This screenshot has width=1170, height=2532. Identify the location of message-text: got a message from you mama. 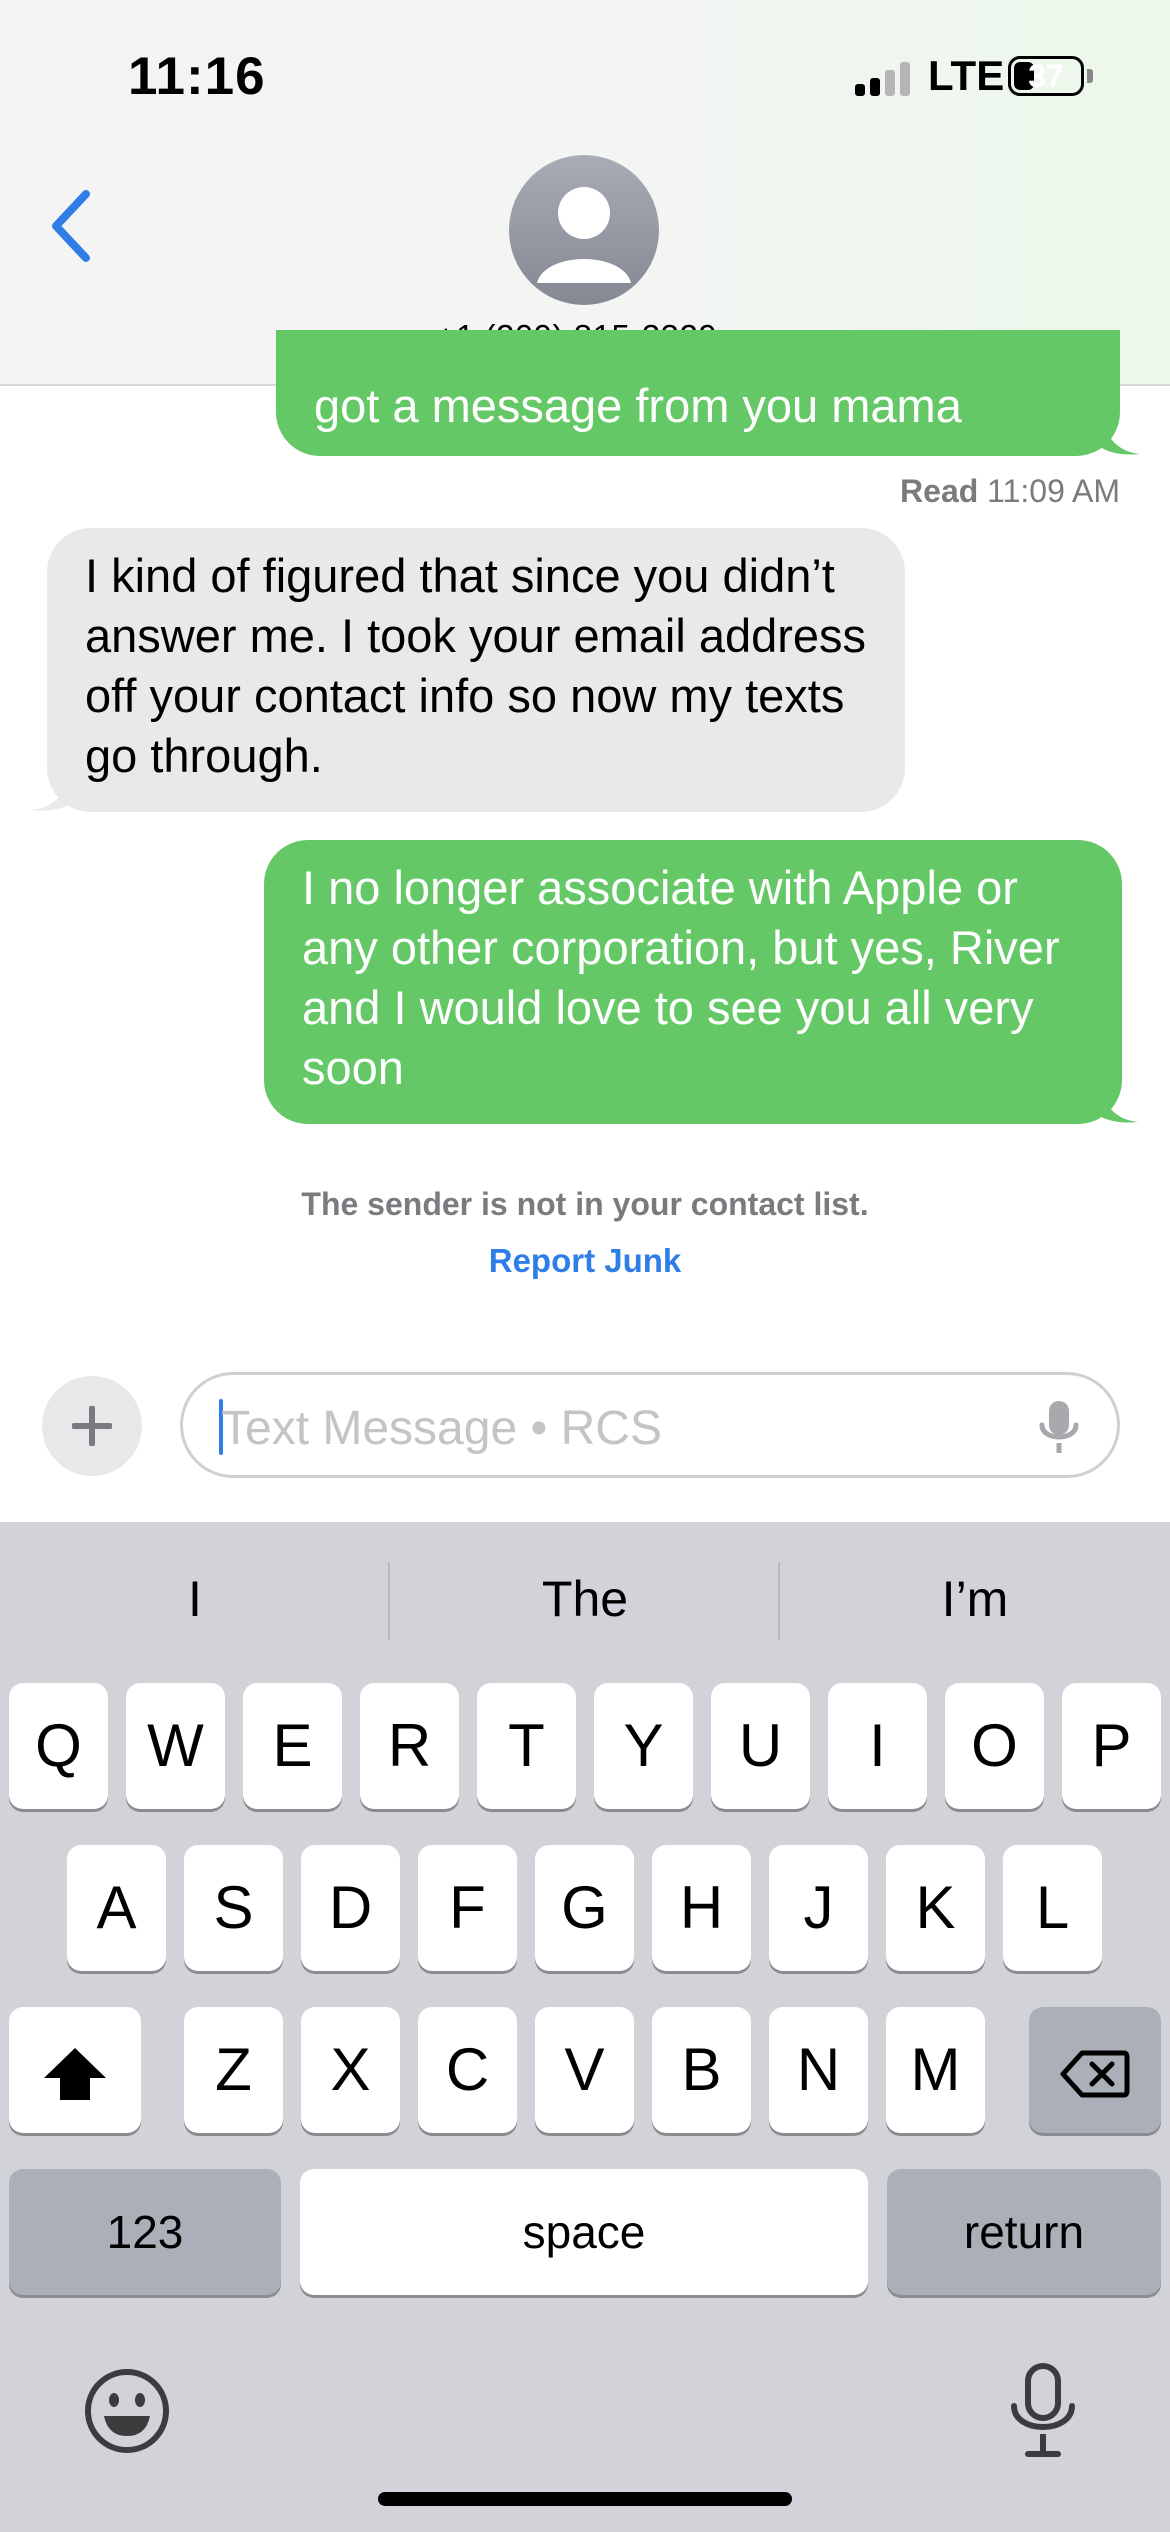
(638, 405).